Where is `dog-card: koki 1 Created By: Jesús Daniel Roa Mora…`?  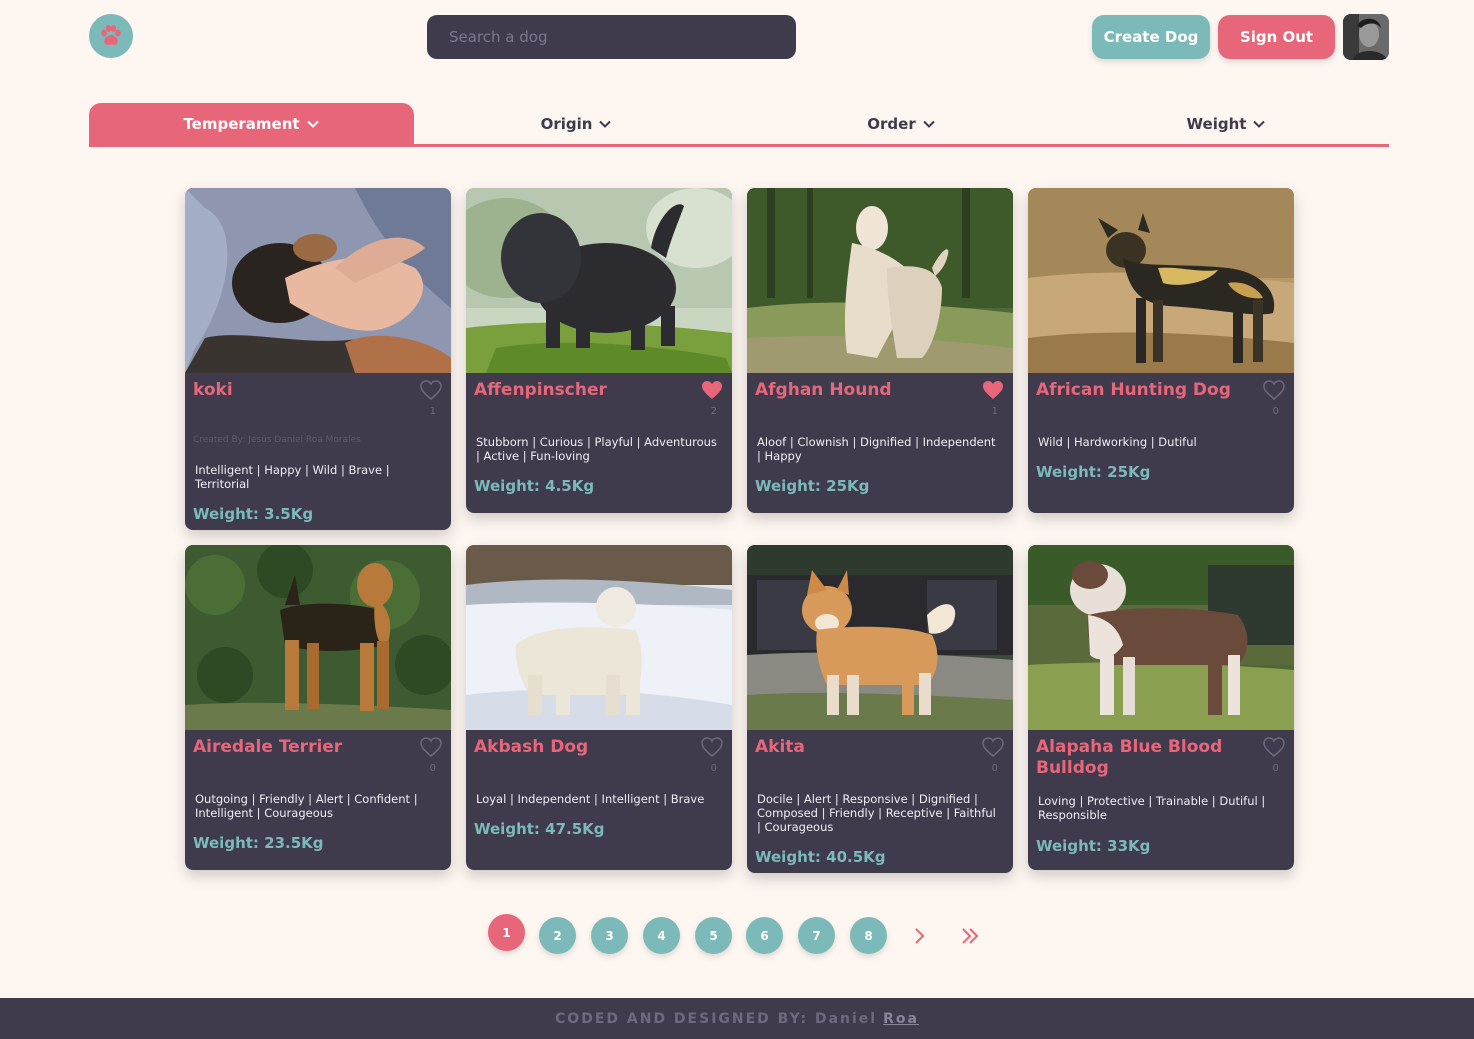 dog-card: koki 1 Created By: Jesús Daniel Roa Mora… is located at coordinates (318, 359).